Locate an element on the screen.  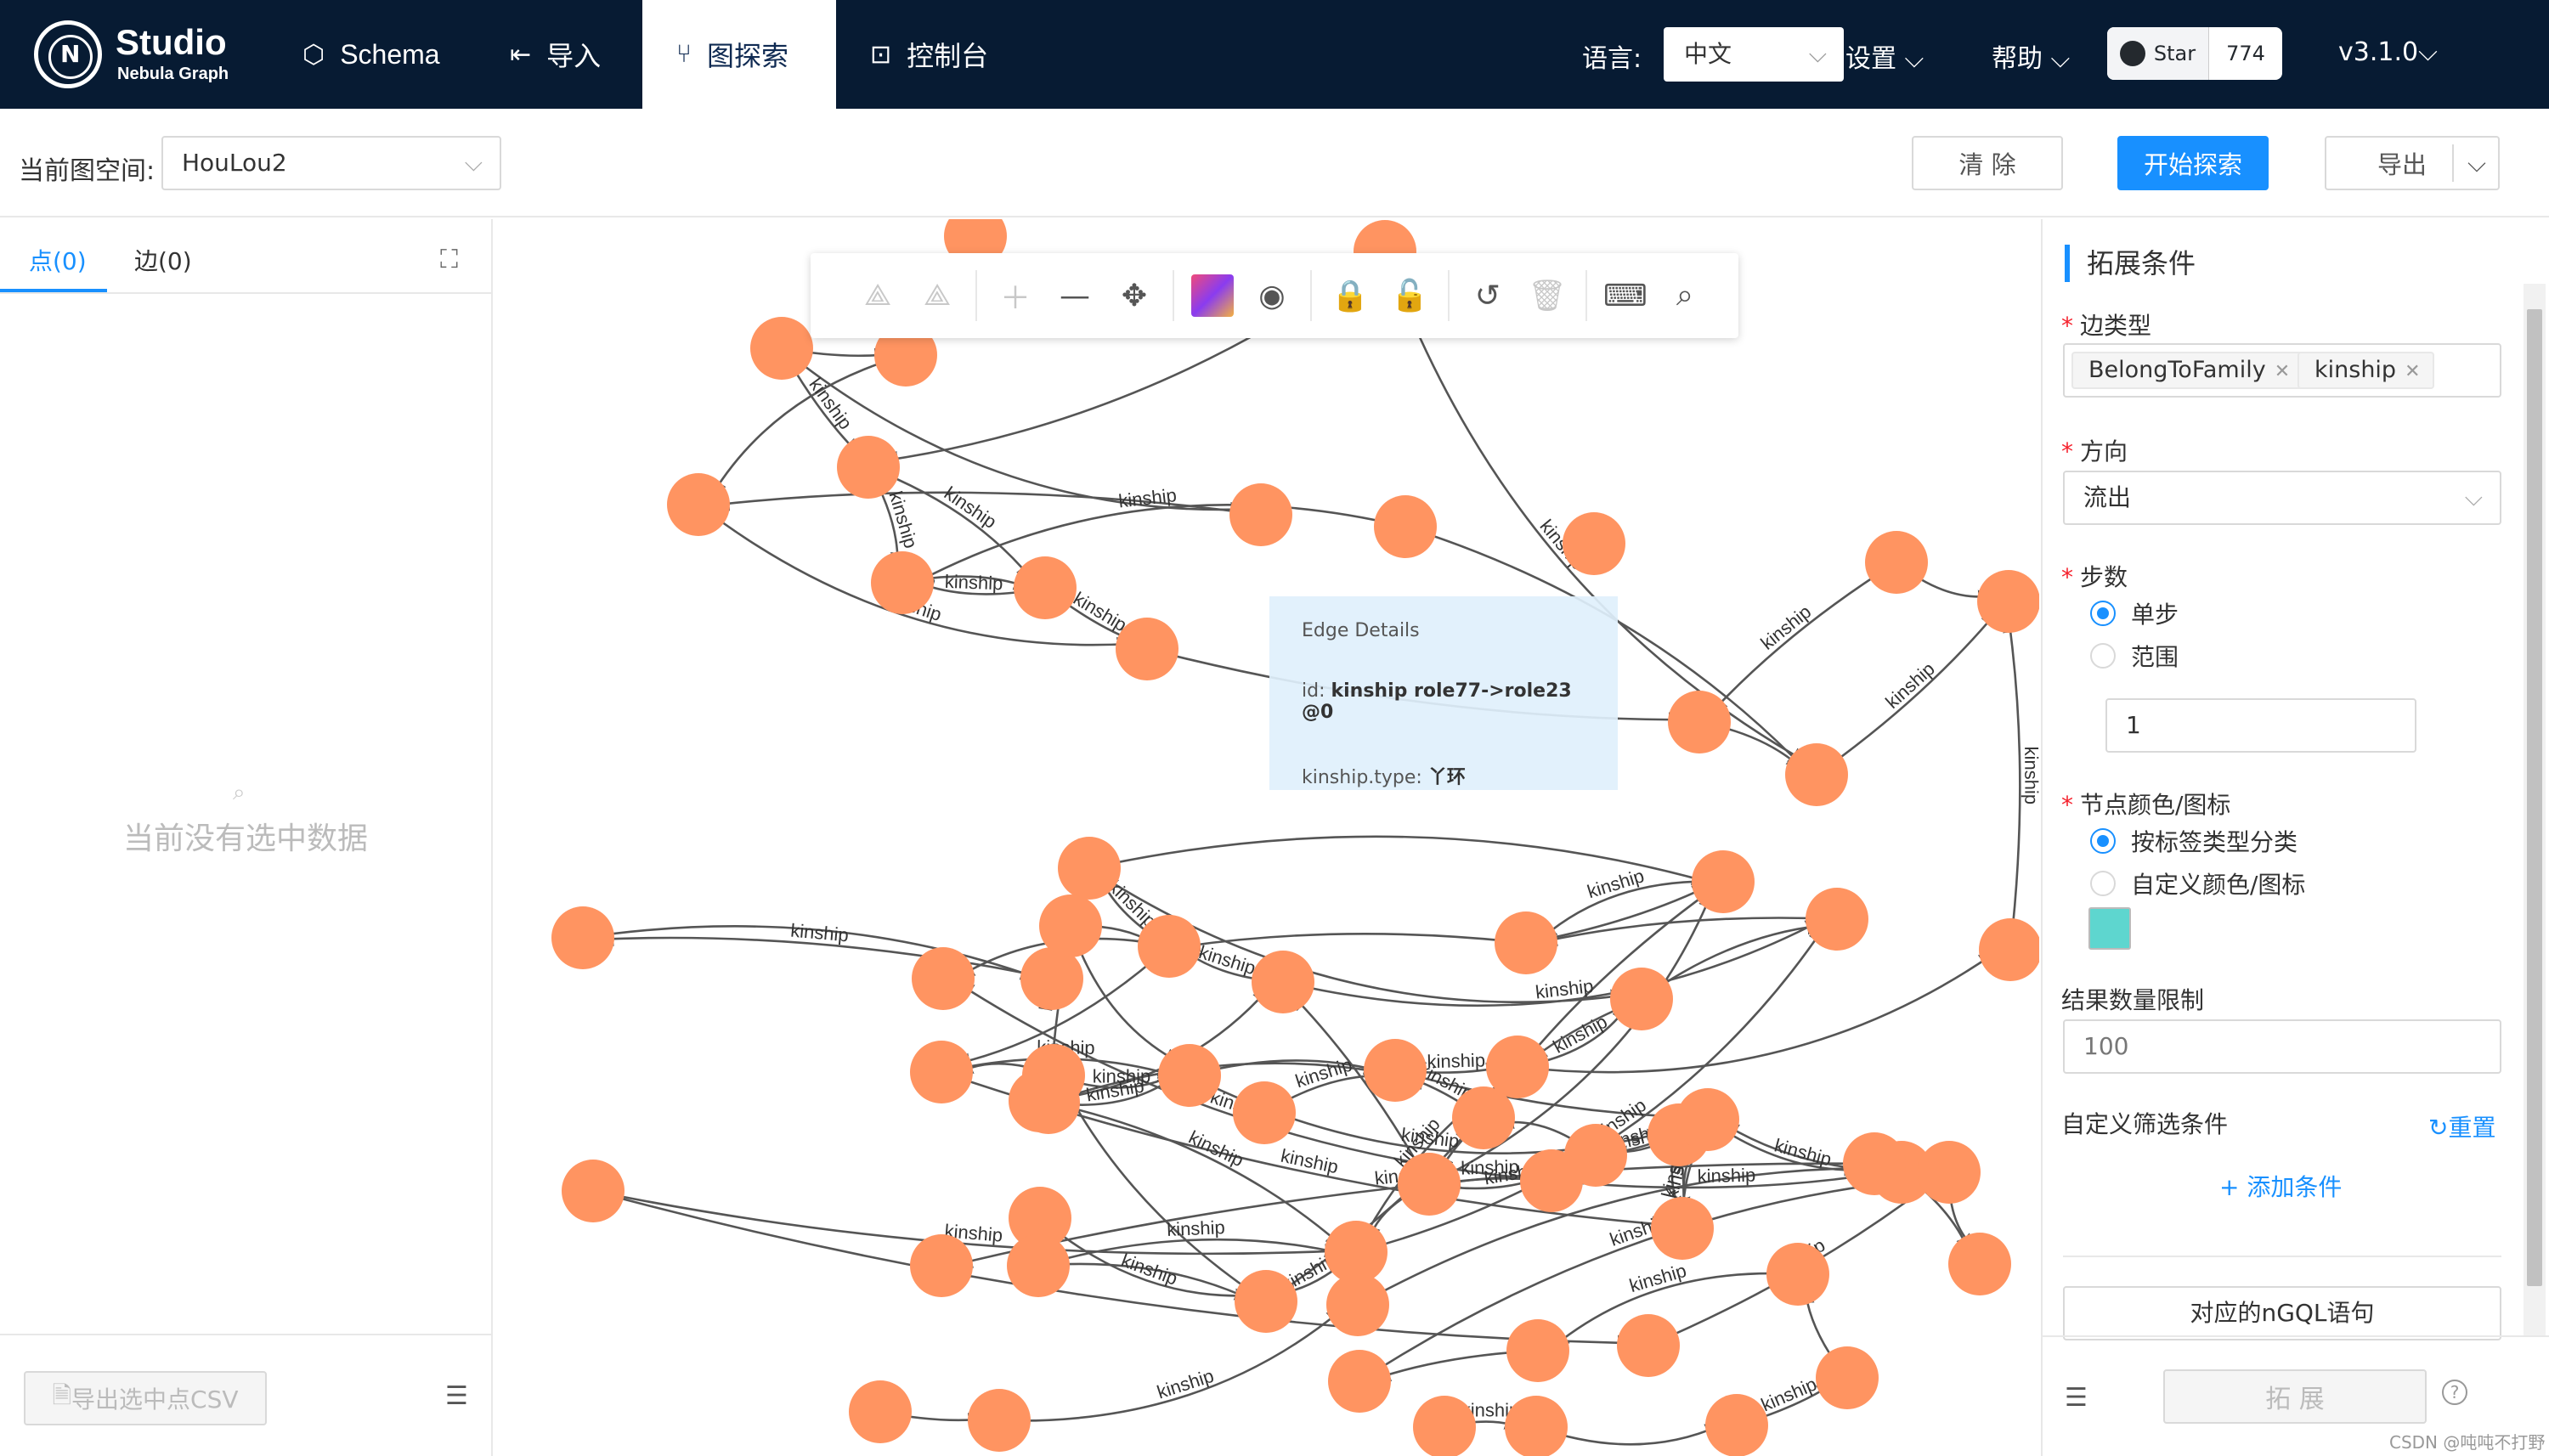
export-button: 导出 ⌵ is located at coordinates (2413, 163).